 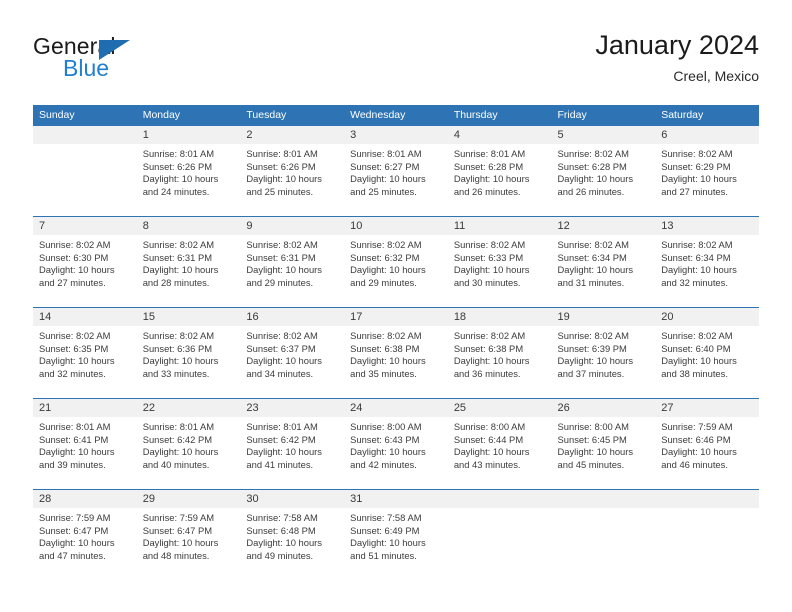 I want to click on day-number: 13, so click(x=707, y=226).